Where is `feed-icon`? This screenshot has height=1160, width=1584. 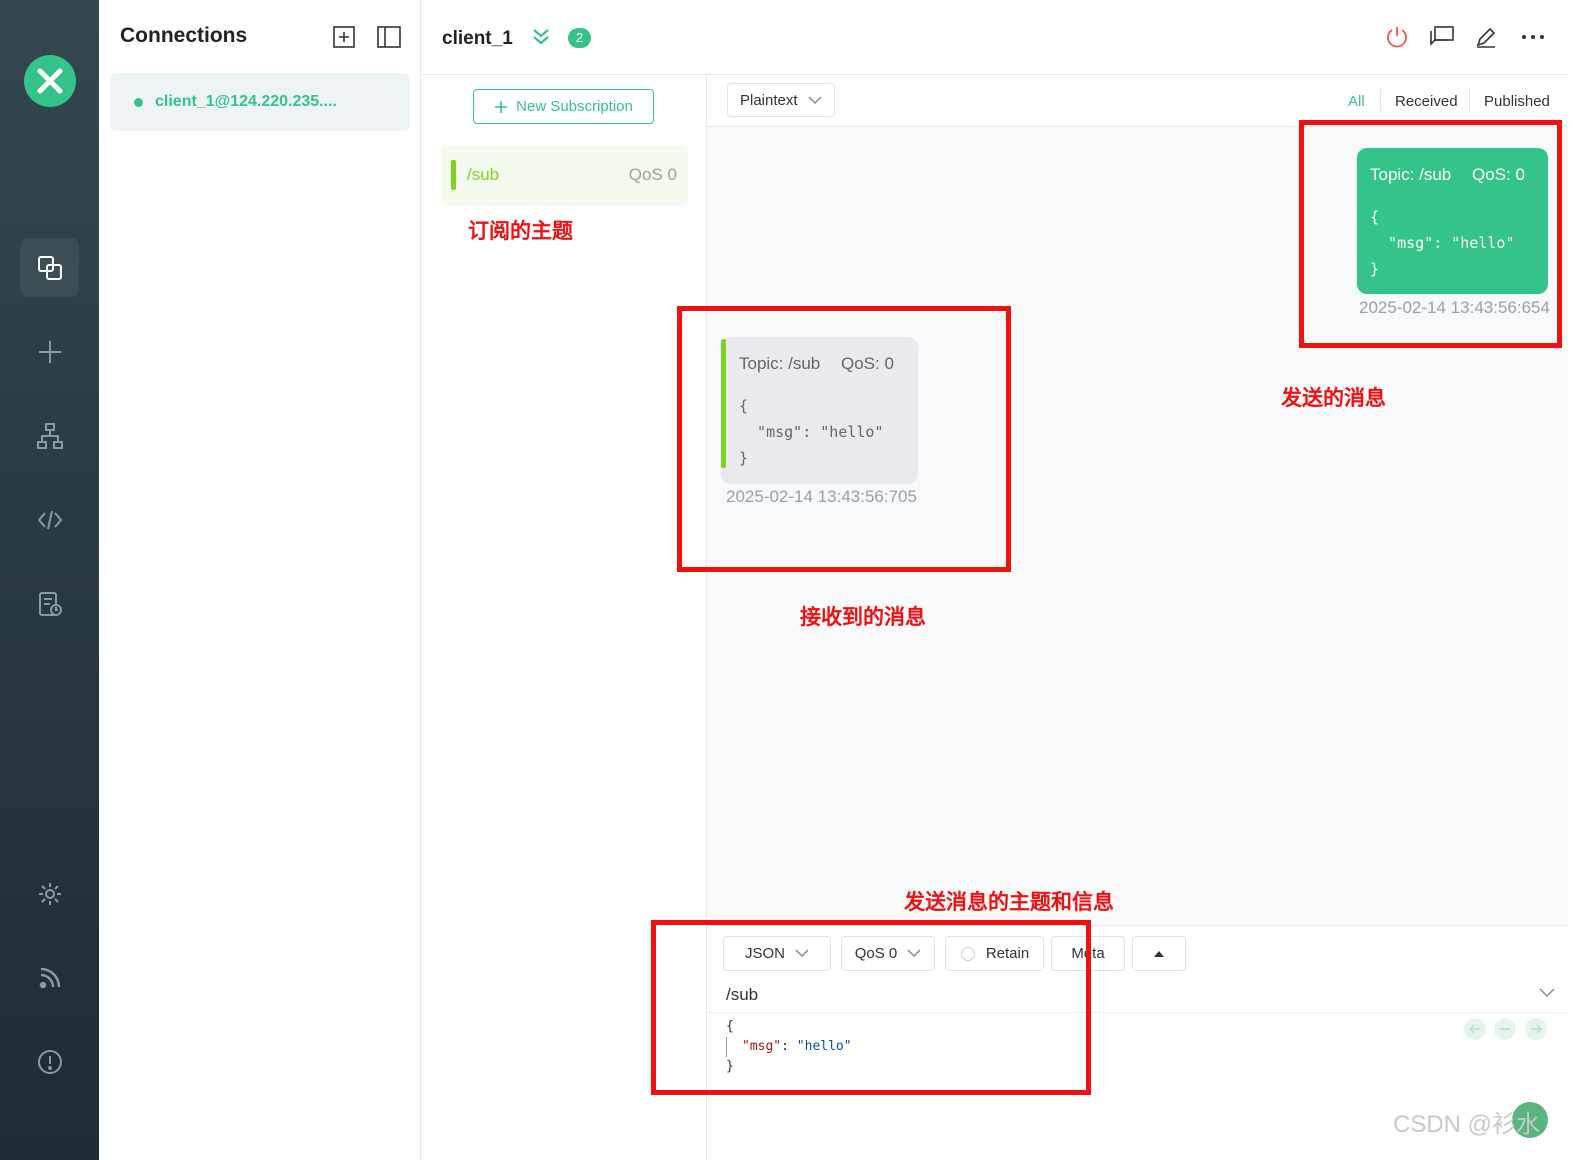 feed-icon is located at coordinates (49, 977).